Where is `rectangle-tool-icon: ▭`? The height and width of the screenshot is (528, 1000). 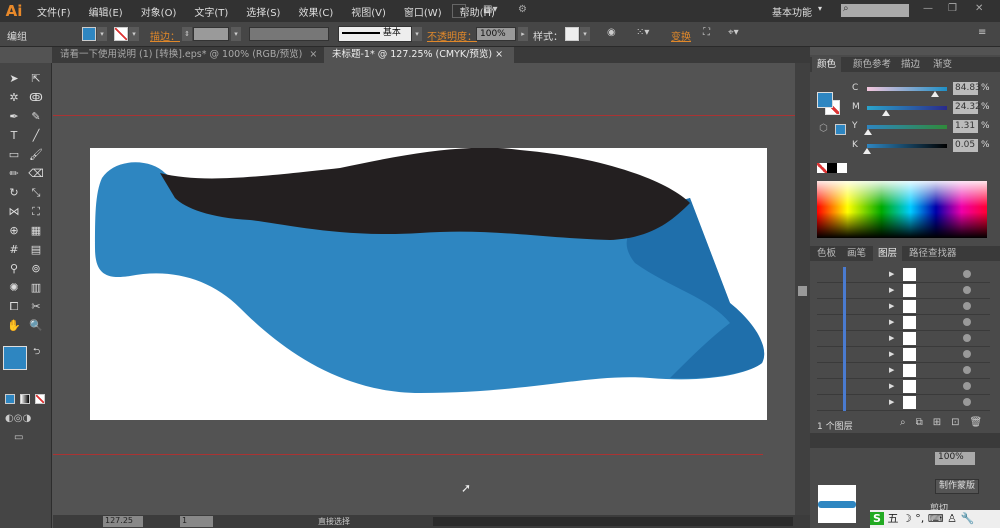
rectangle-tool-icon: ▭ is located at coordinates (14, 155).